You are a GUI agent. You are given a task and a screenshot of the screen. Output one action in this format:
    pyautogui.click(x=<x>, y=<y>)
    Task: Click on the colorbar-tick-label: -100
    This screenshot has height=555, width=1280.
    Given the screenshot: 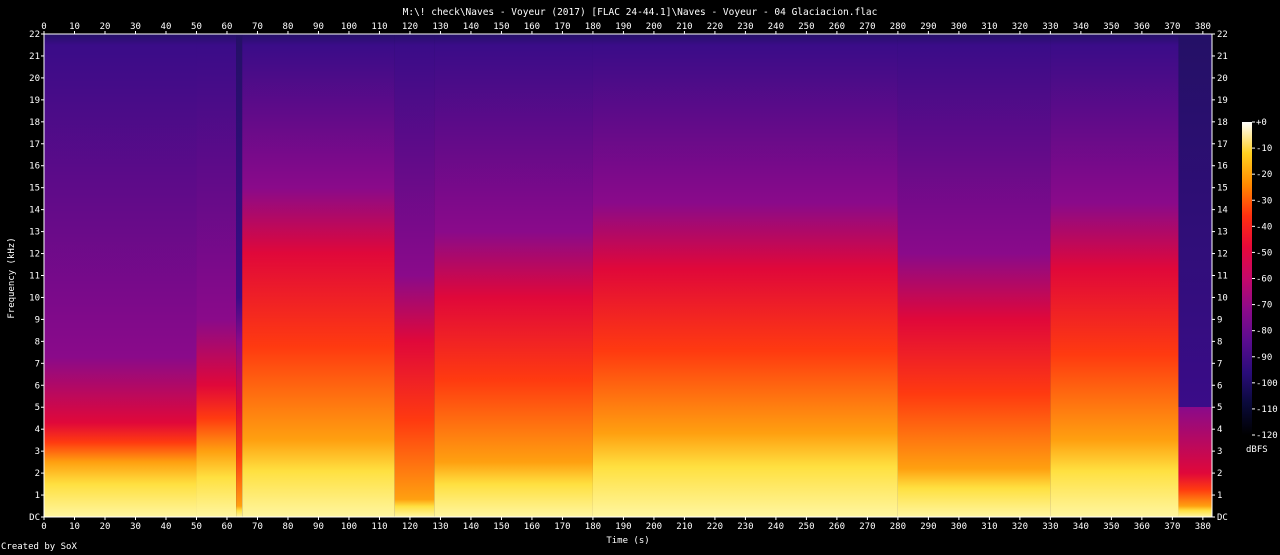 What is the action you would take?
    pyautogui.click(x=1267, y=384)
    